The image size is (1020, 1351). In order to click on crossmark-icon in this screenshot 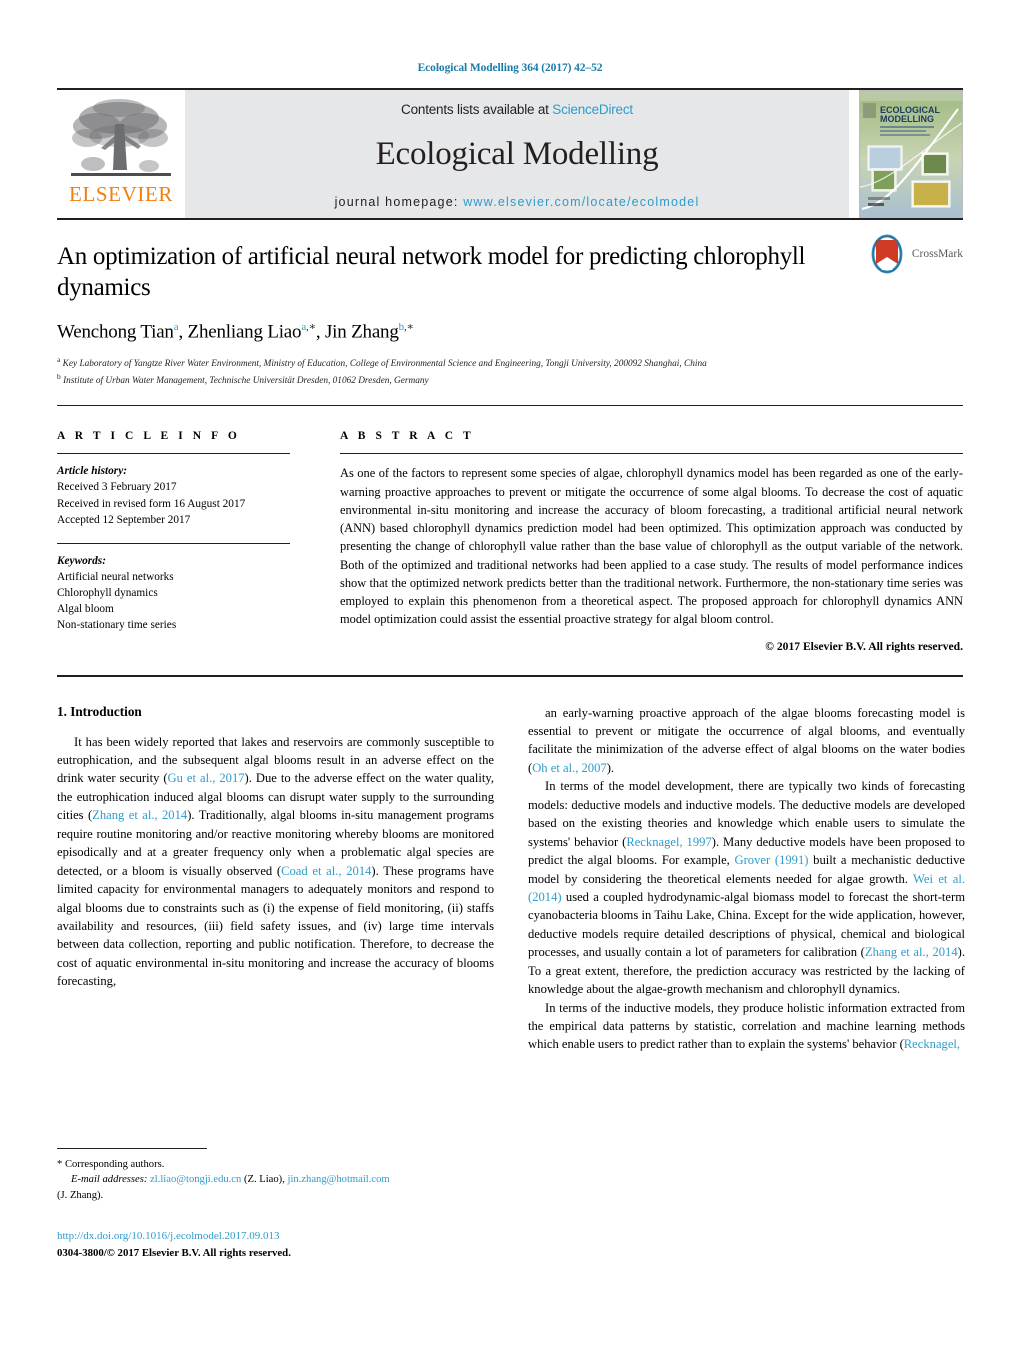, I will do `click(887, 254)`.